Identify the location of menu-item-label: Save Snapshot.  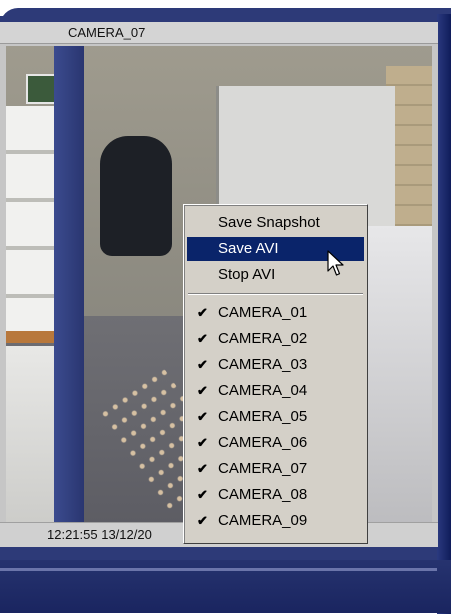
(269, 222).